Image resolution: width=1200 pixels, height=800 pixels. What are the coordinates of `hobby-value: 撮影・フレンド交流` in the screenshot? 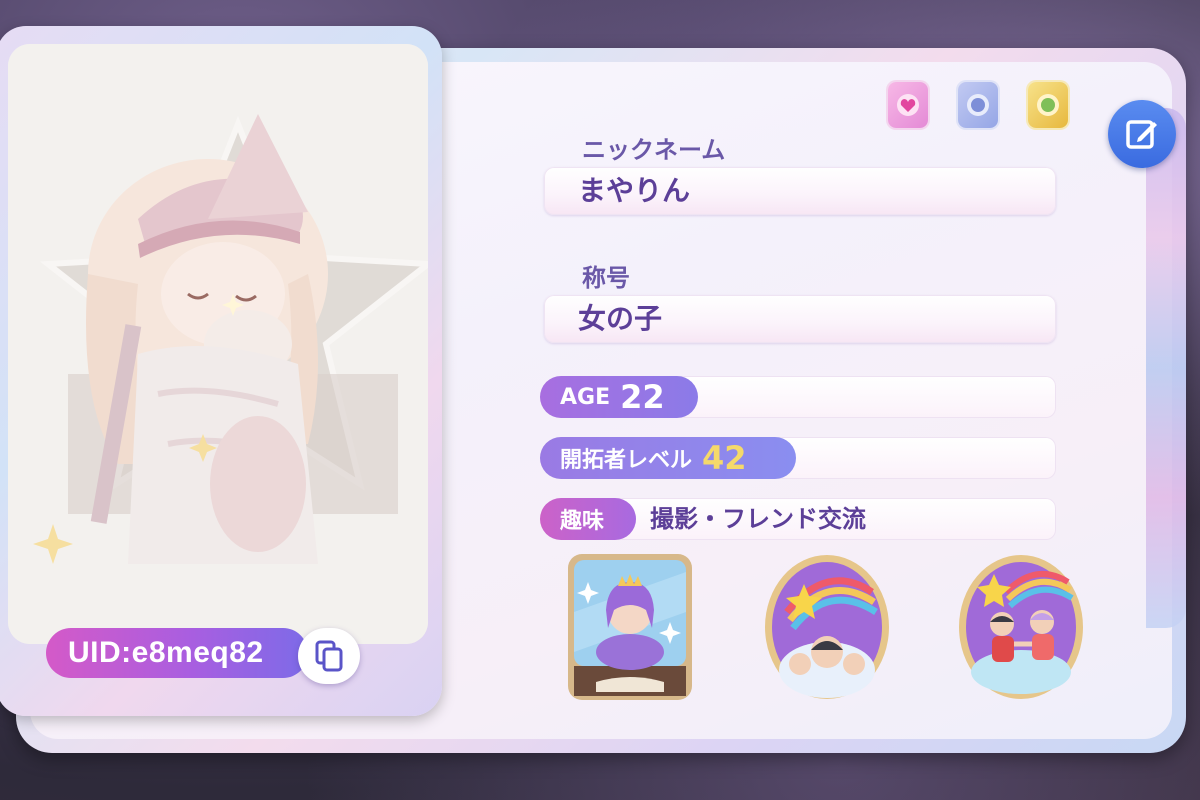 It's located at (758, 519).